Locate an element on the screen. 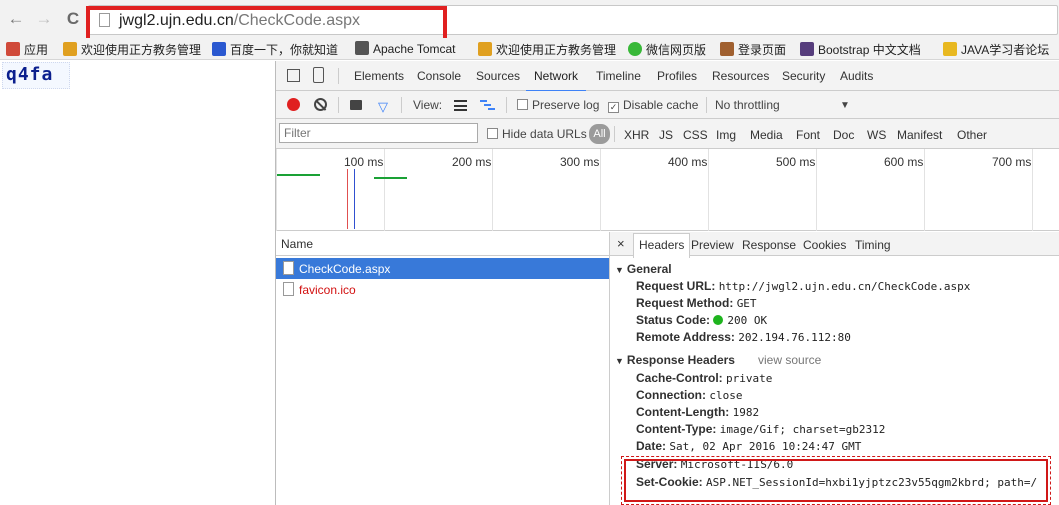 This screenshot has height=505, width=1059. bookmark-jwgl-2: 欢迎使用正方教务管理 is located at coordinates (547, 49).